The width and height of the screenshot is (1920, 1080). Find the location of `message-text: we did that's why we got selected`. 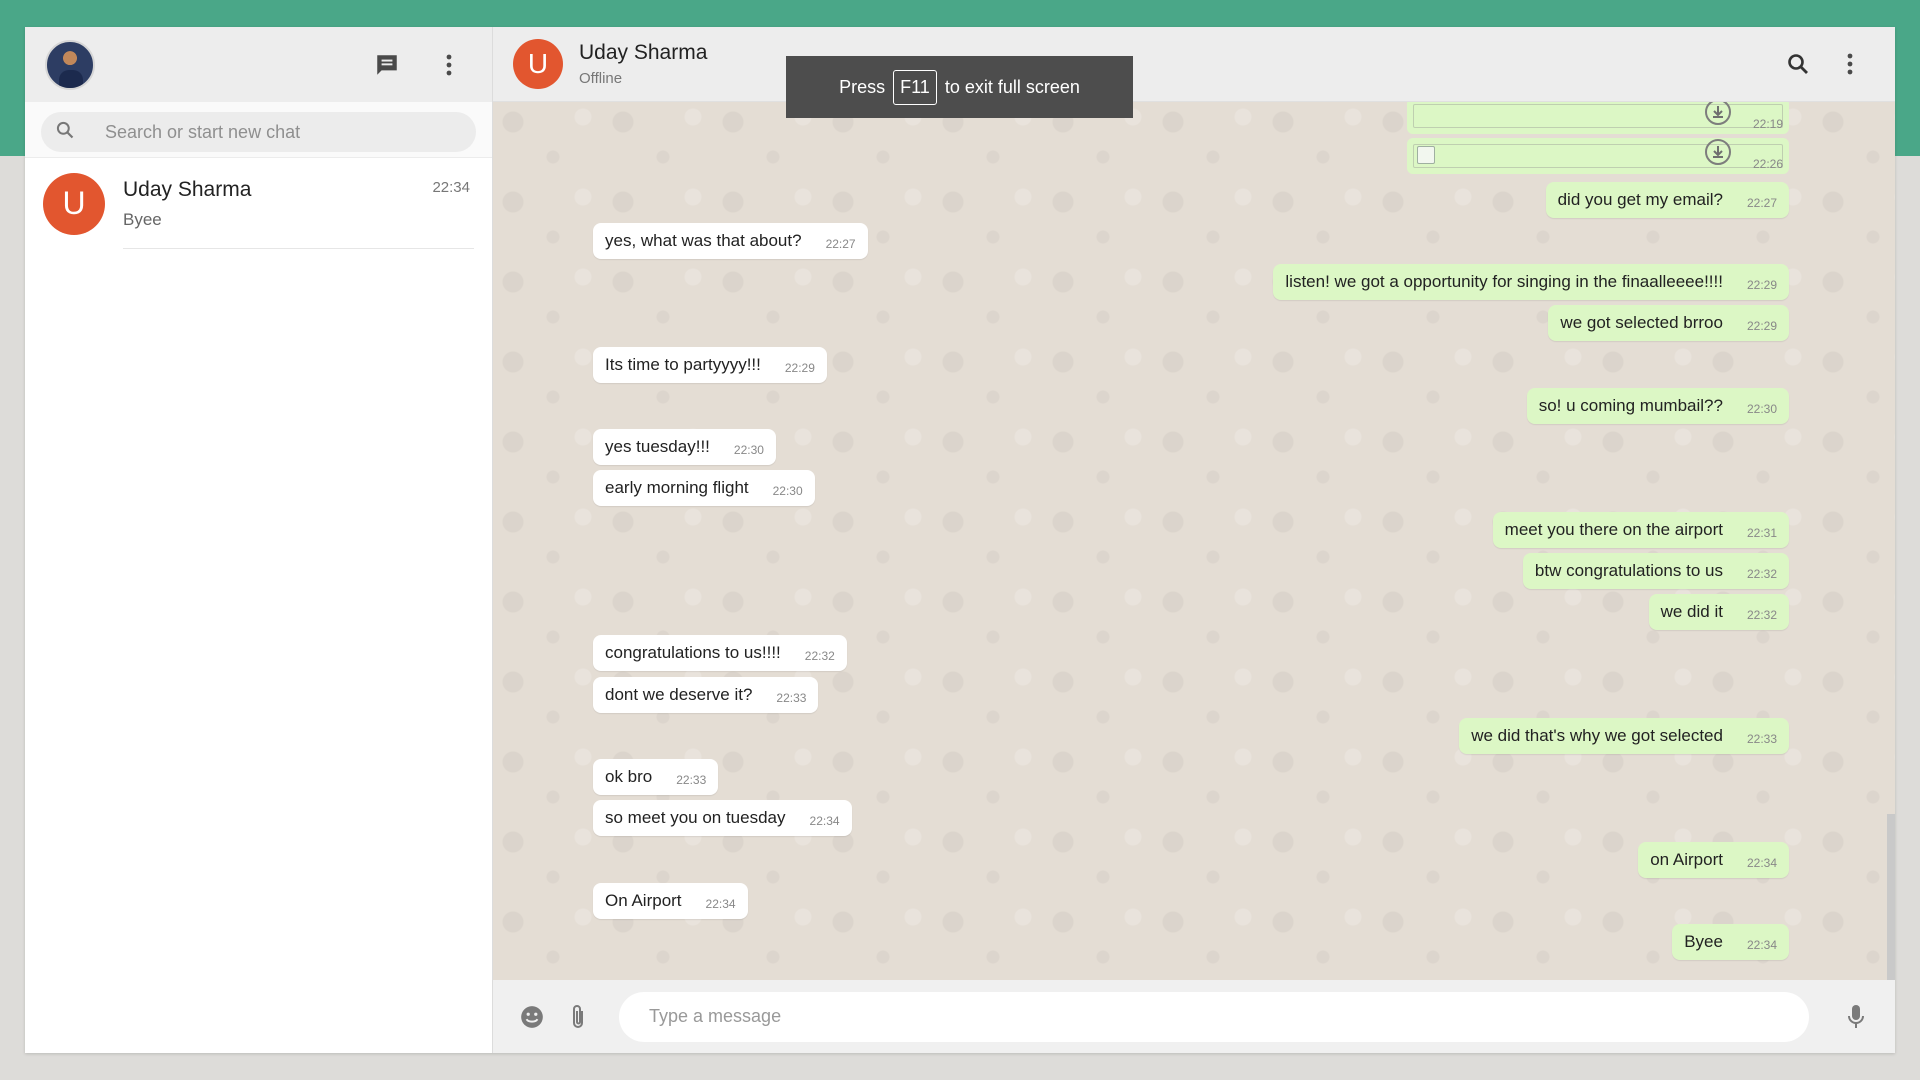

message-text: we did that's why we got selected is located at coordinates (1597, 735).